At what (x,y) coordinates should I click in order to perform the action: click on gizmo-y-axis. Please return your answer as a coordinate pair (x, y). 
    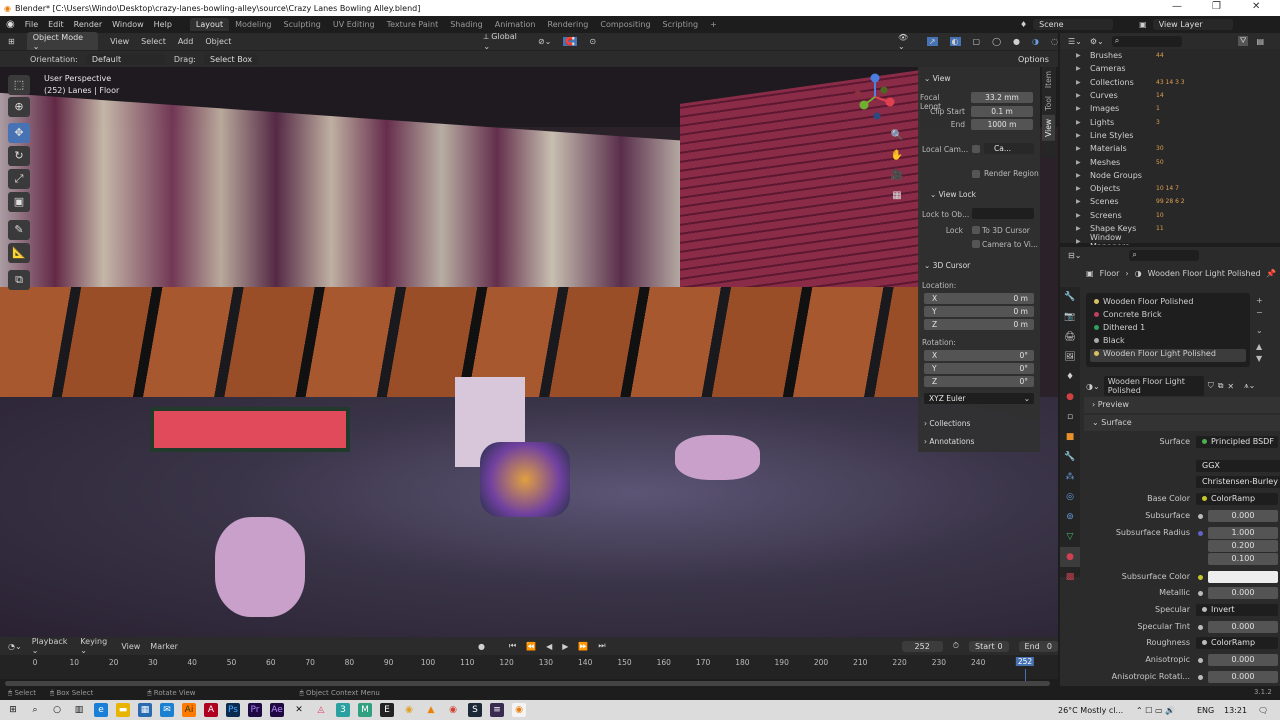
    Looking at the image, I should click on (864, 105).